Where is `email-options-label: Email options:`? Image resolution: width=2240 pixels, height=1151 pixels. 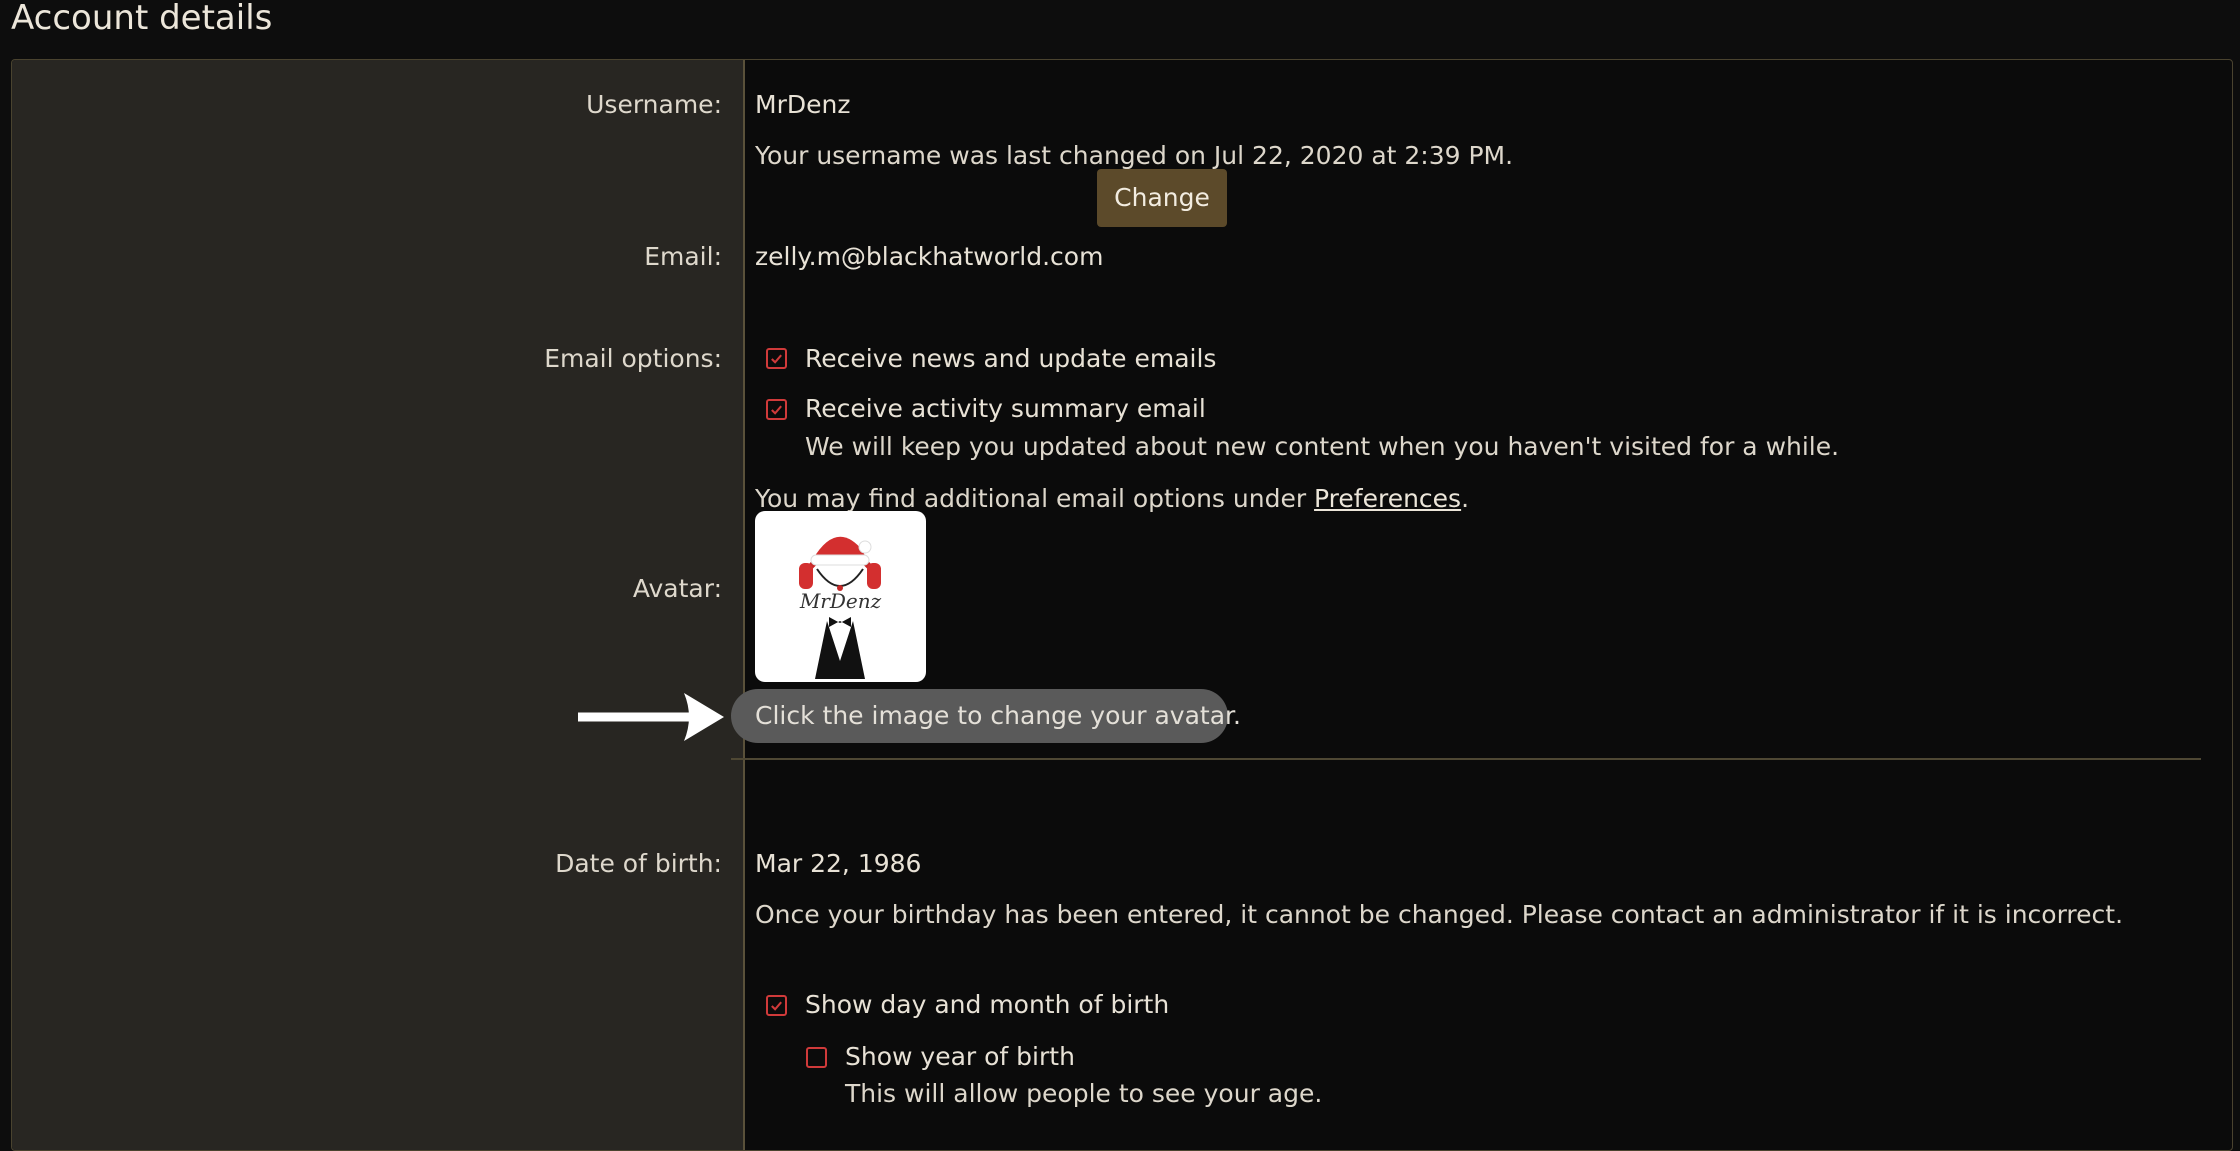 email-options-label: Email options: is located at coordinates (633, 358).